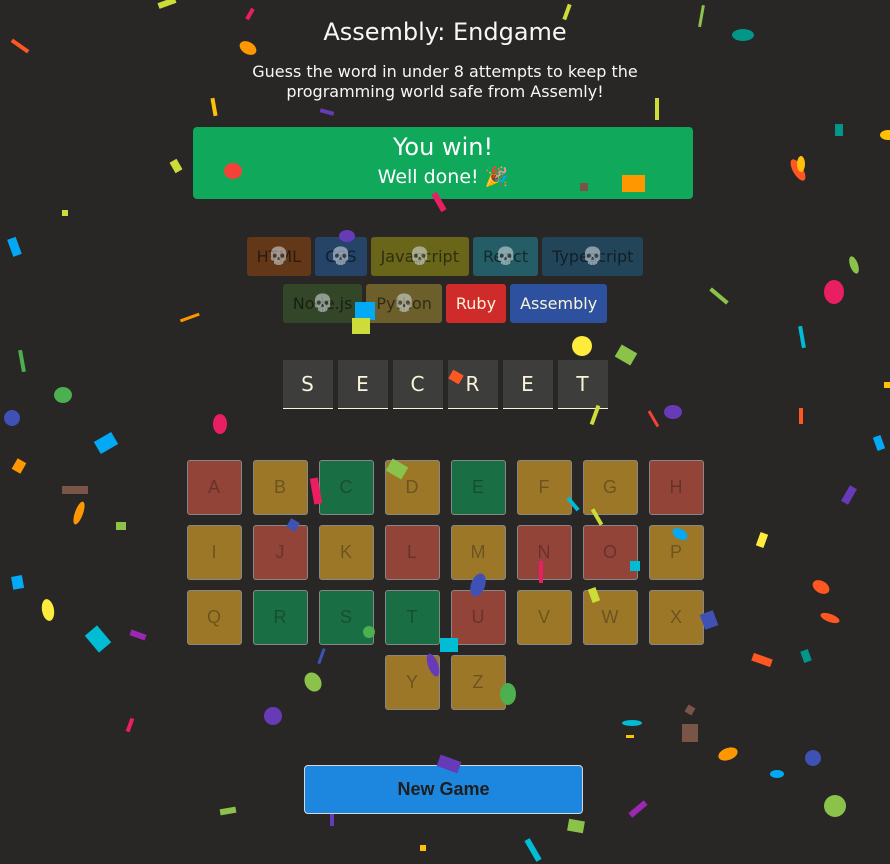 The height and width of the screenshot is (864, 890). I want to click on language-chip: CSS 💀, so click(341, 256).